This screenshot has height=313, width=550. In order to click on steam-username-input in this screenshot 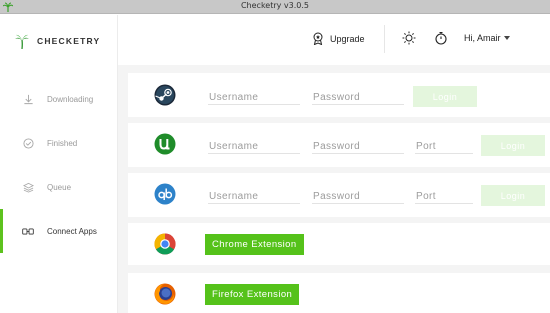, I will do `click(254, 98)`.